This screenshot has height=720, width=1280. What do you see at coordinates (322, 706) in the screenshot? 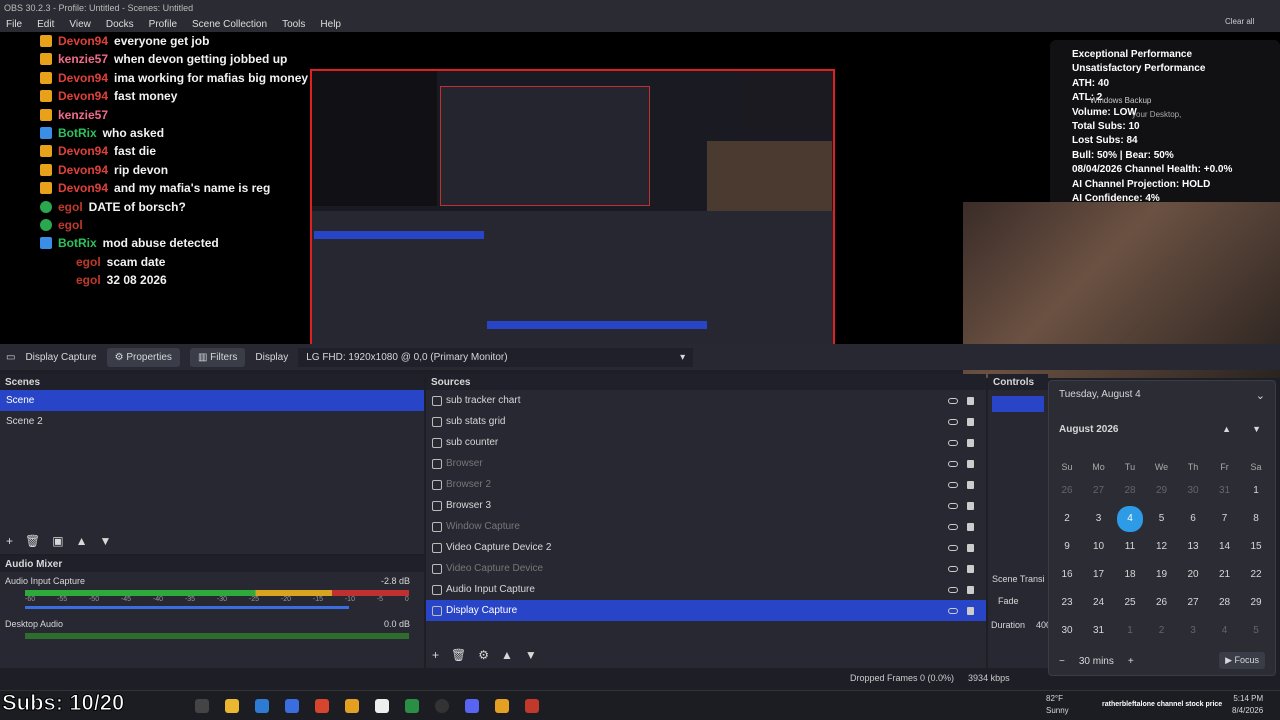
I see `app-icon` at bounding box center [322, 706].